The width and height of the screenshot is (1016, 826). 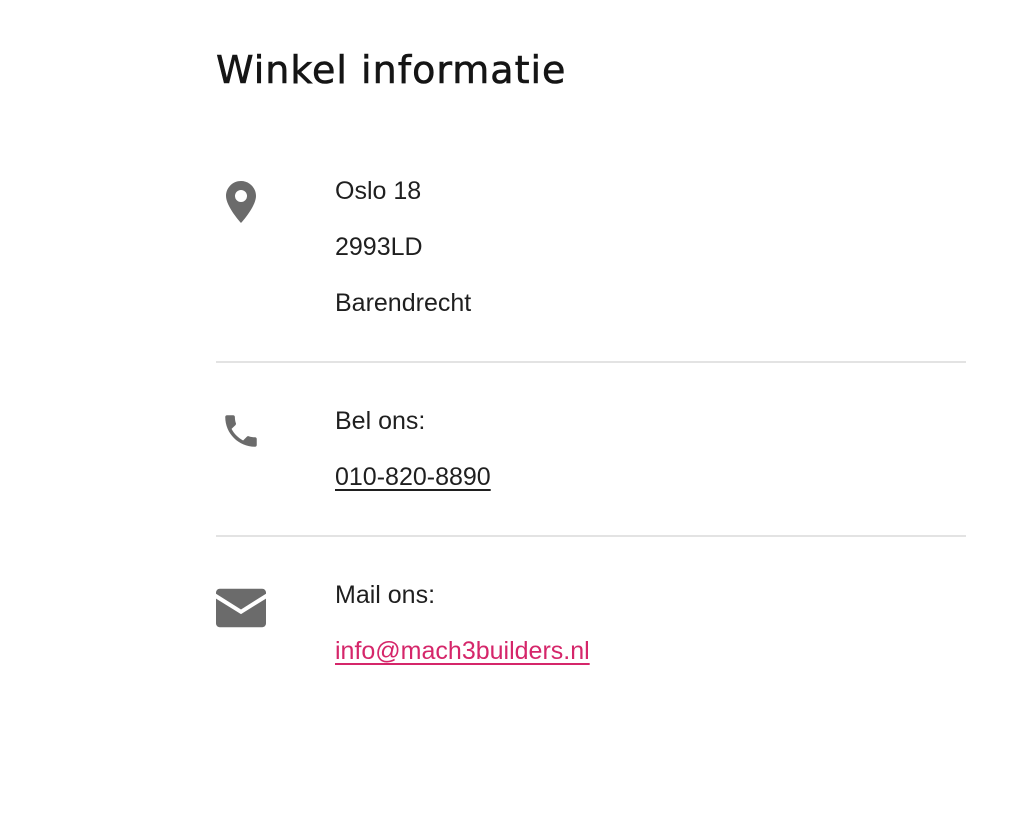 What do you see at coordinates (378, 191) in the screenshot?
I see `address-street: Oslo 18` at bounding box center [378, 191].